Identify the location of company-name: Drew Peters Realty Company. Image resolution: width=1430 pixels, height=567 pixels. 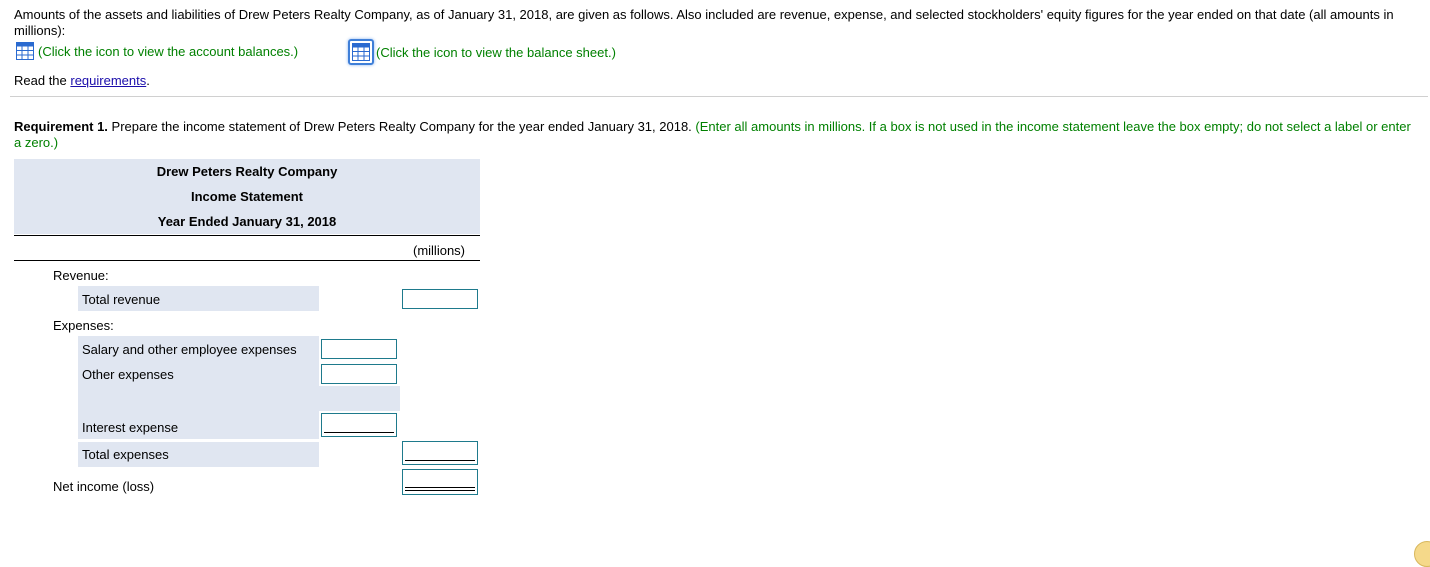
(247, 171).